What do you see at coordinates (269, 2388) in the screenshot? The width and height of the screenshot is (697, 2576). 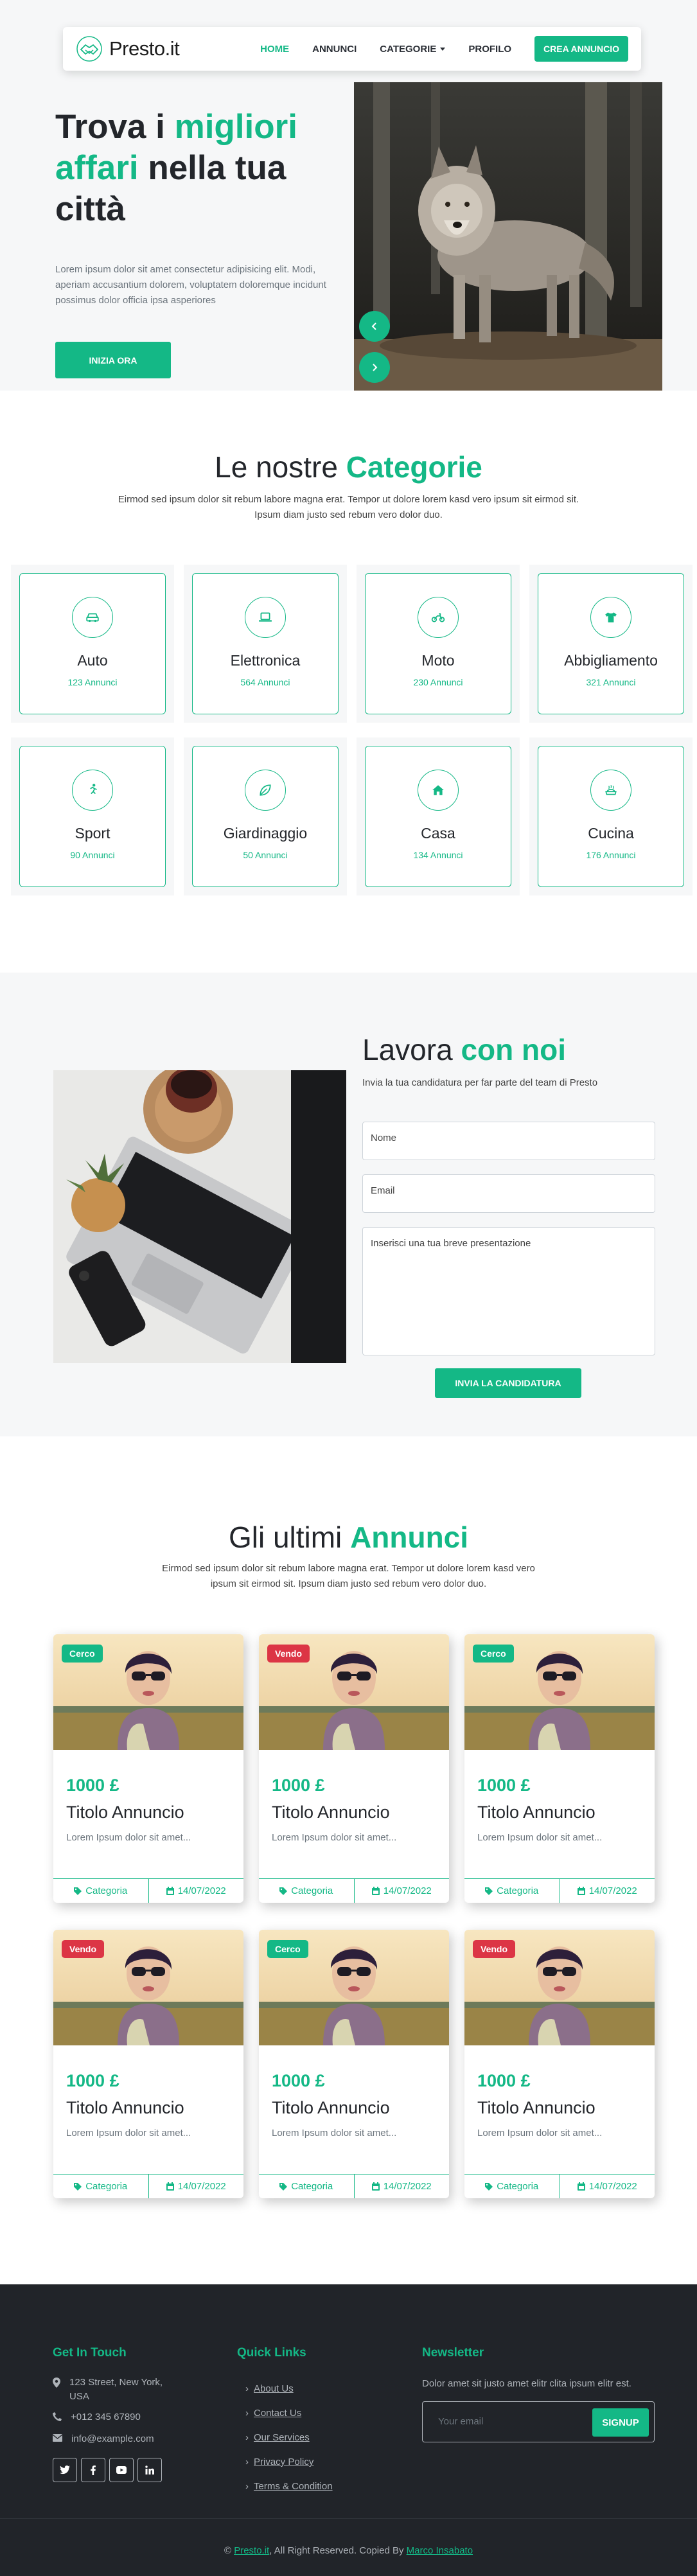 I see `link-about-us: About Us` at bounding box center [269, 2388].